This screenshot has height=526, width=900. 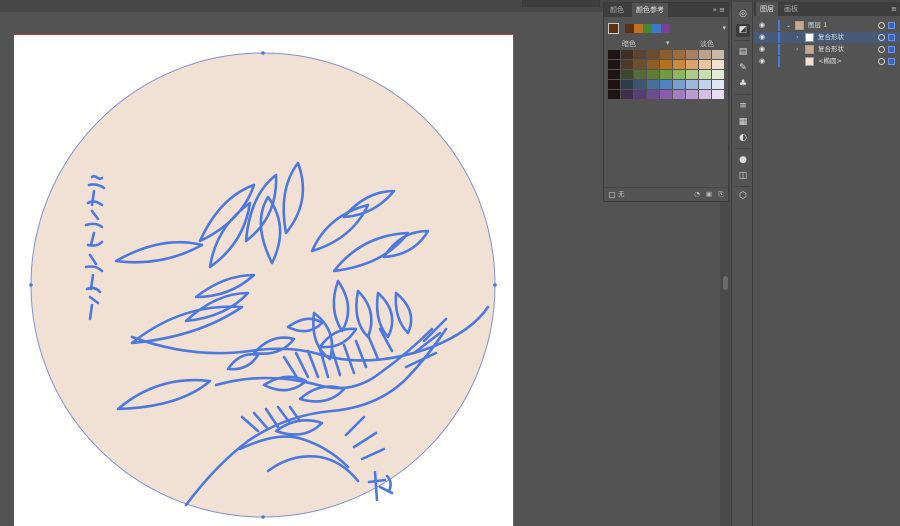 What do you see at coordinates (743, 106) in the screenshot?
I see `align-icon: ≡` at bounding box center [743, 106].